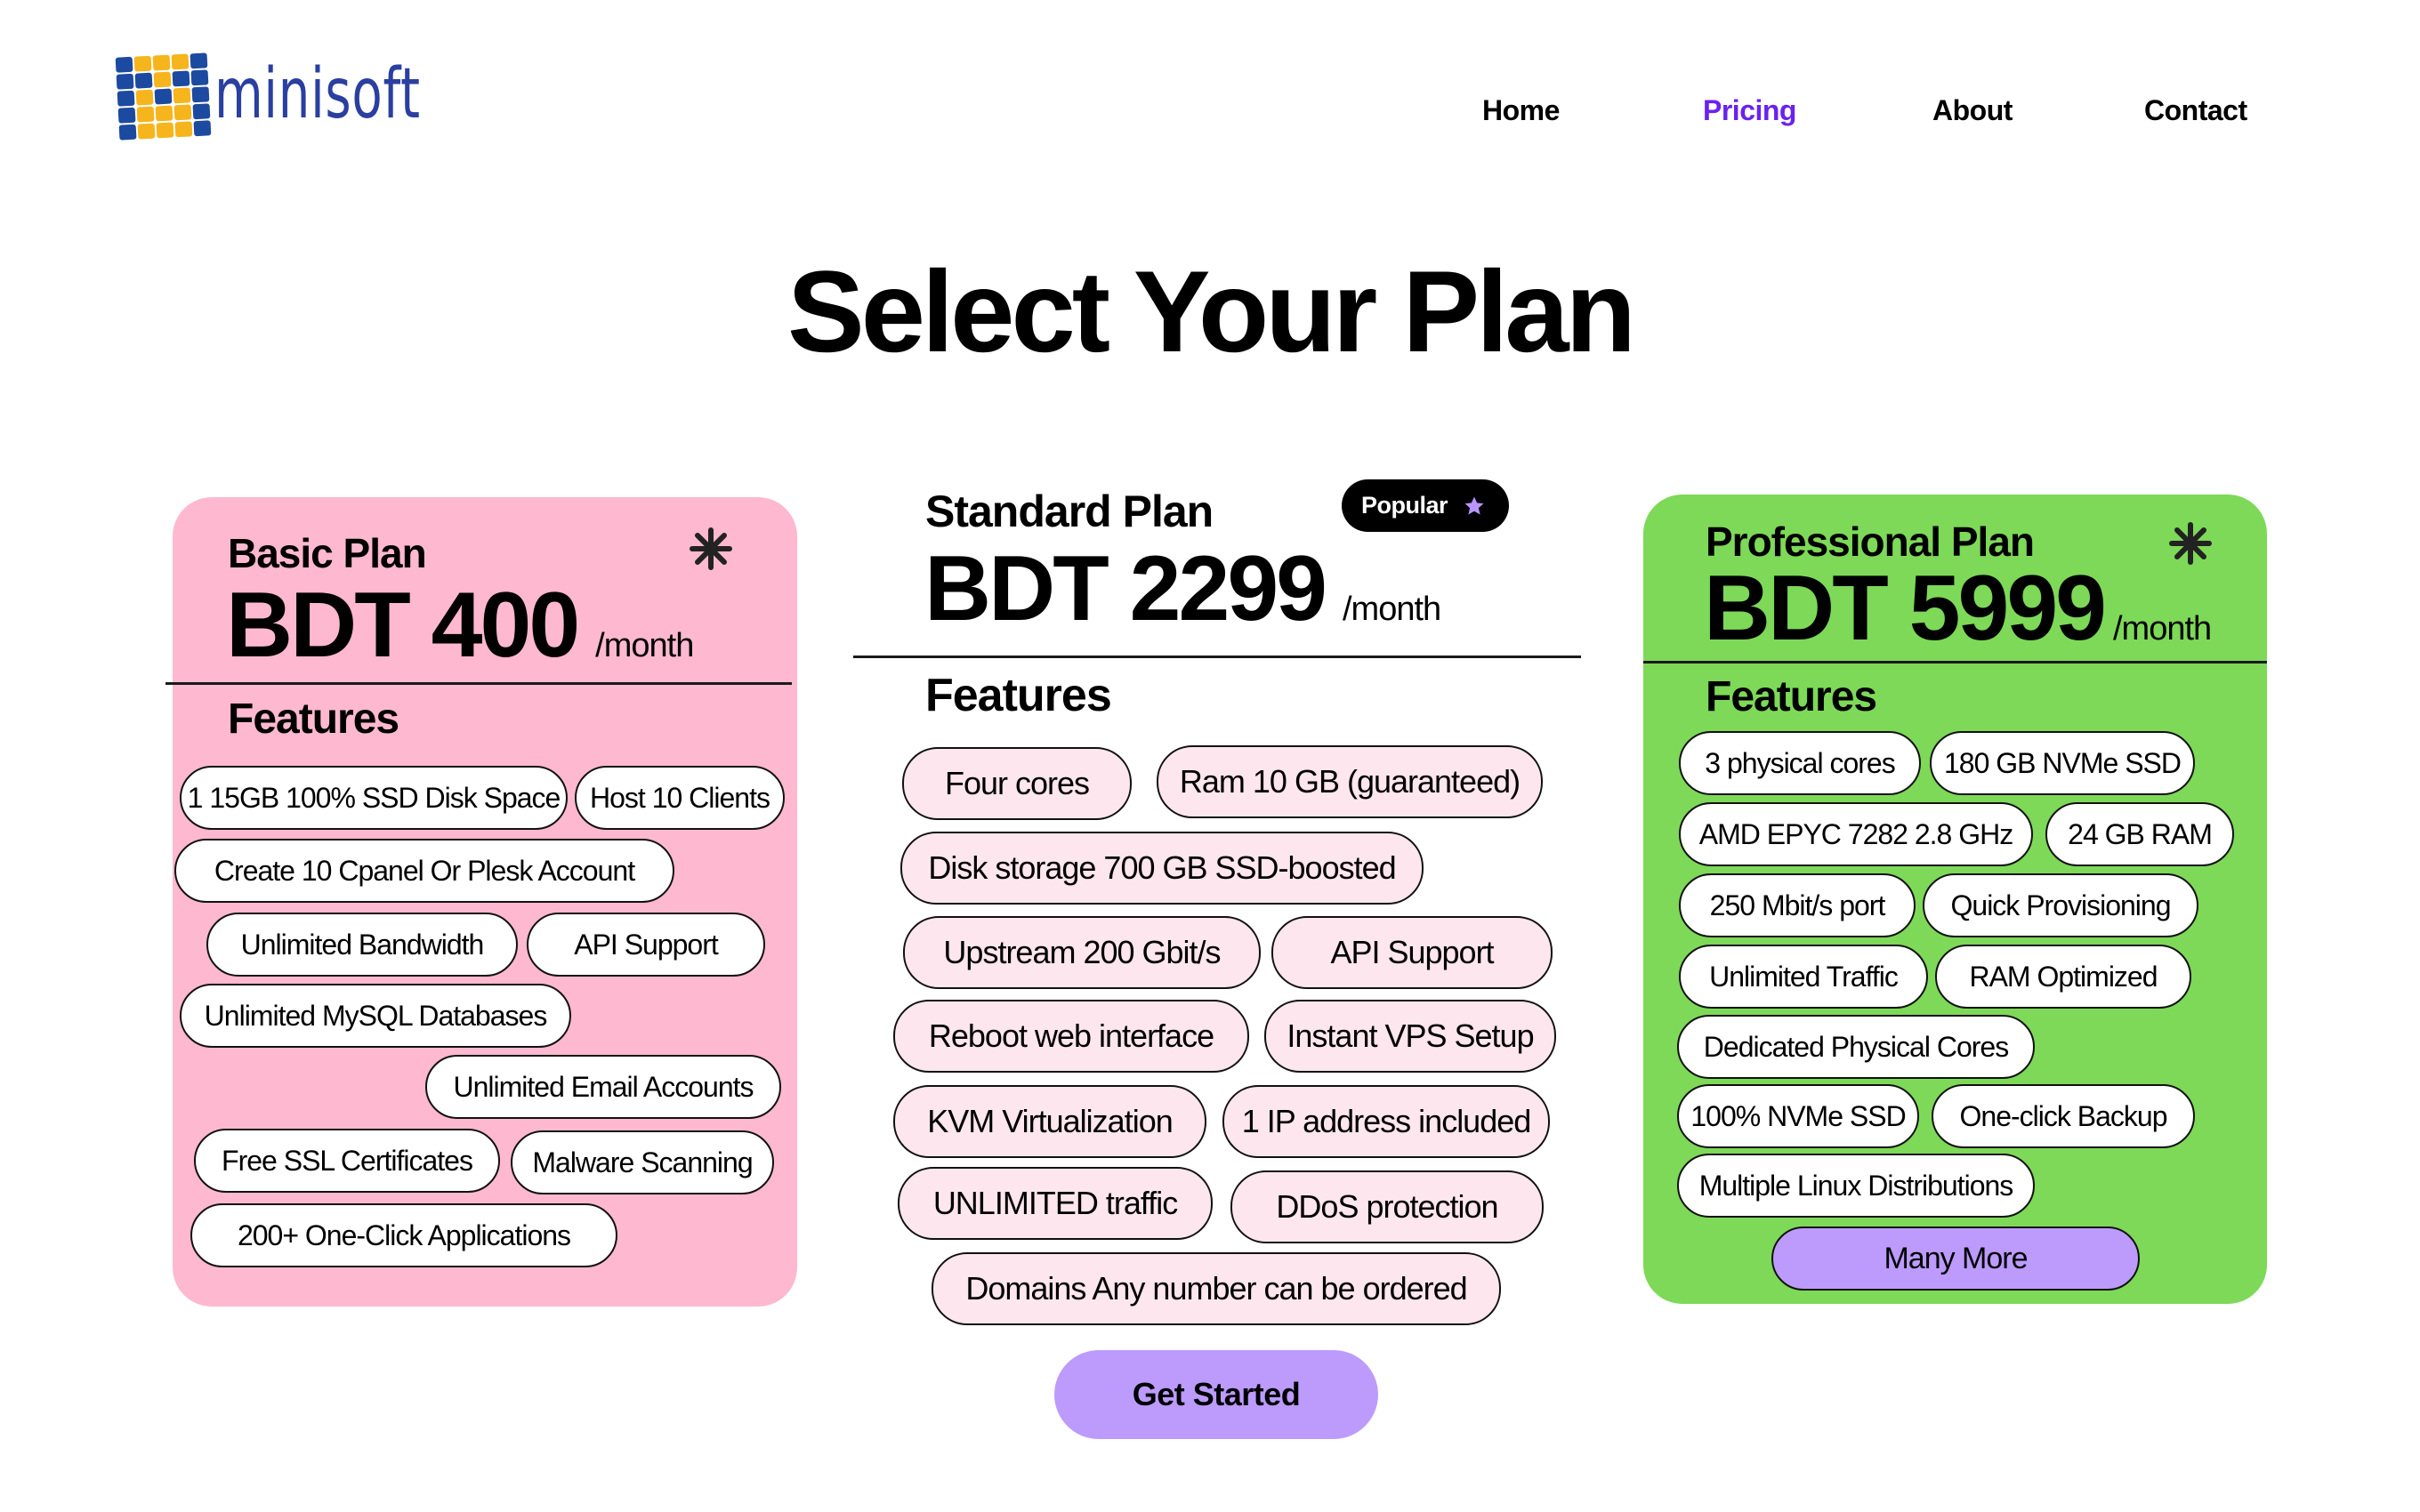 The image size is (2420, 1512). I want to click on feature-chip: Host 10 Clients, so click(680, 798).